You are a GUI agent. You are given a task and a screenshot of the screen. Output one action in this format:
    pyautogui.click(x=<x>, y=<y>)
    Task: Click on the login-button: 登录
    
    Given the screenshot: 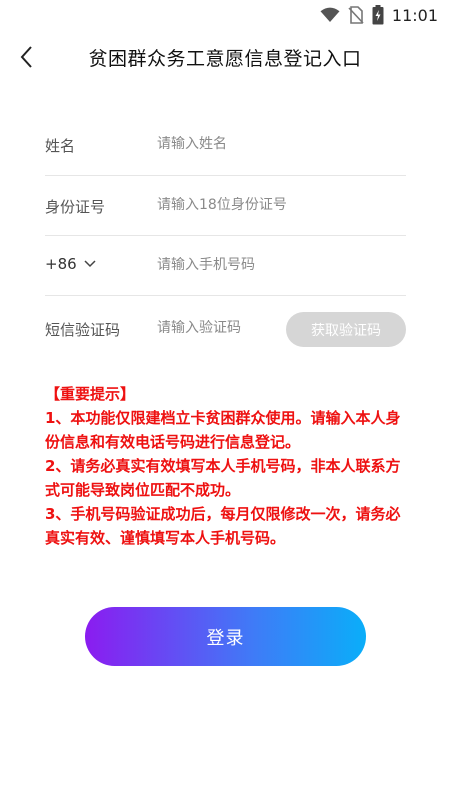 What is the action you would take?
    pyautogui.click(x=225, y=636)
    